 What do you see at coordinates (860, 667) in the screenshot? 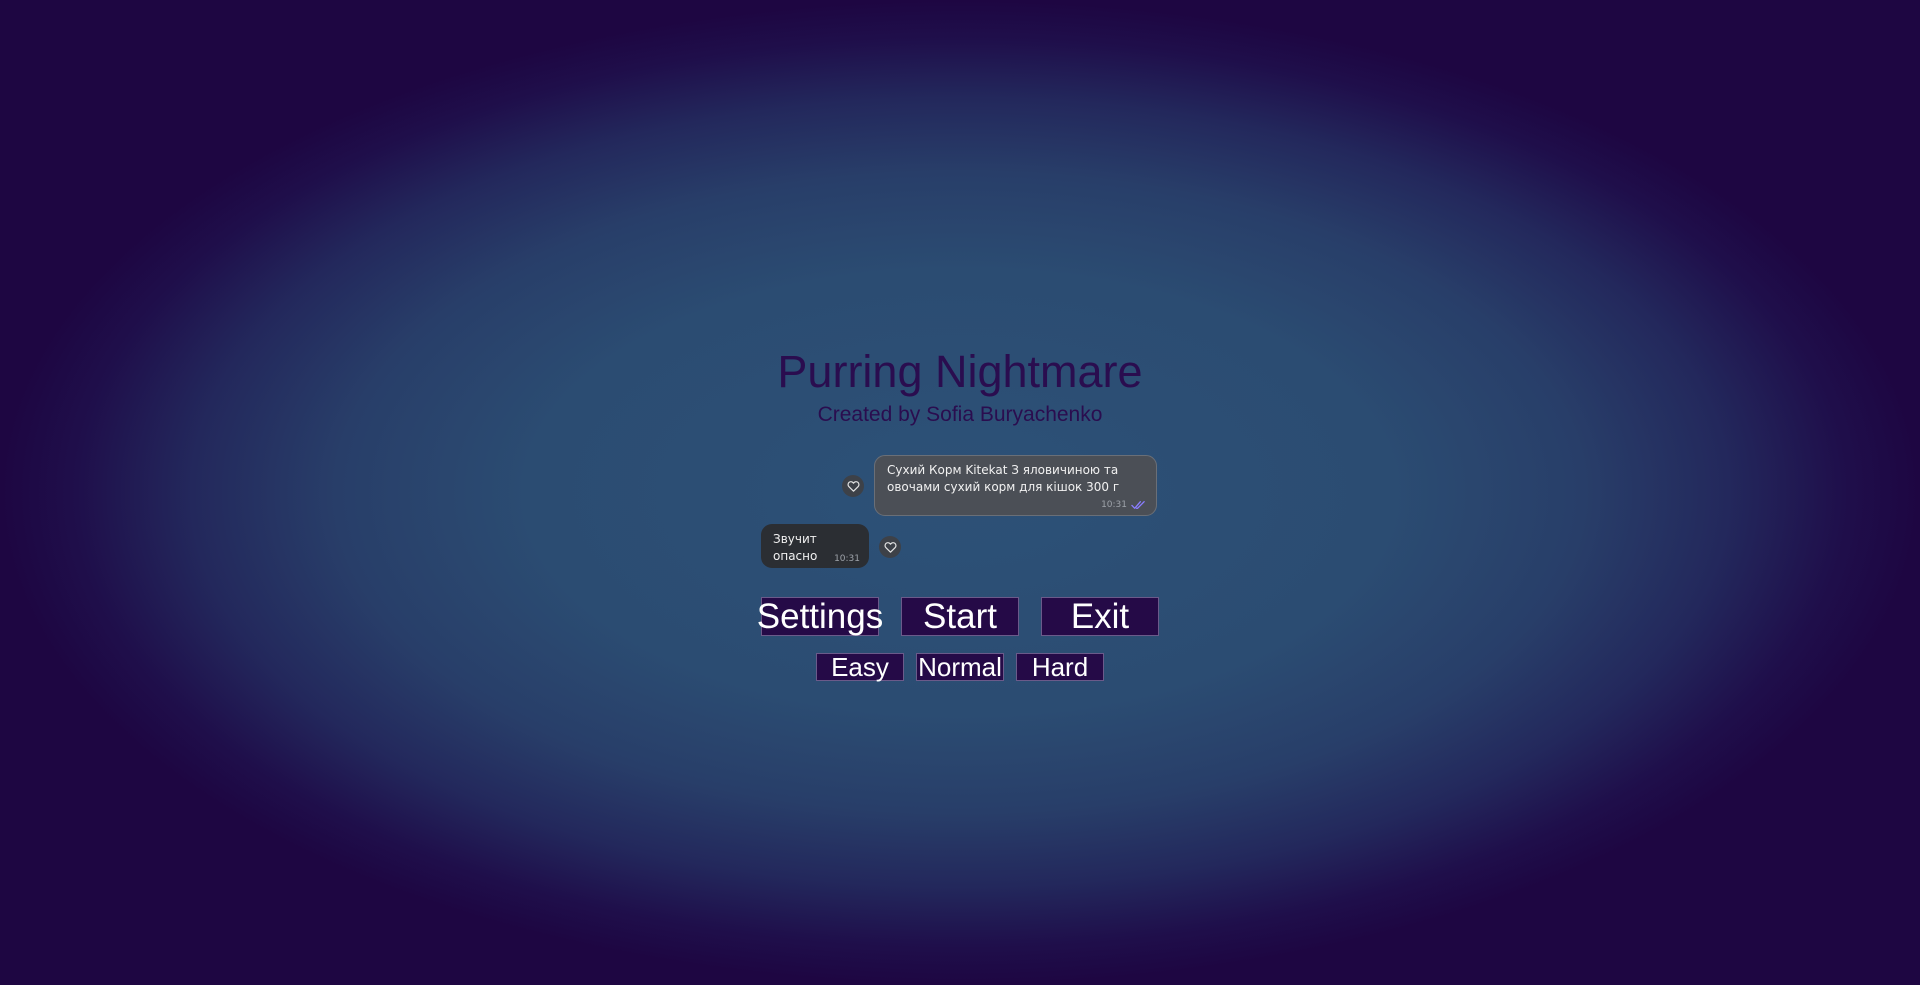
I see `easy-difficulty-button: Easy` at bounding box center [860, 667].